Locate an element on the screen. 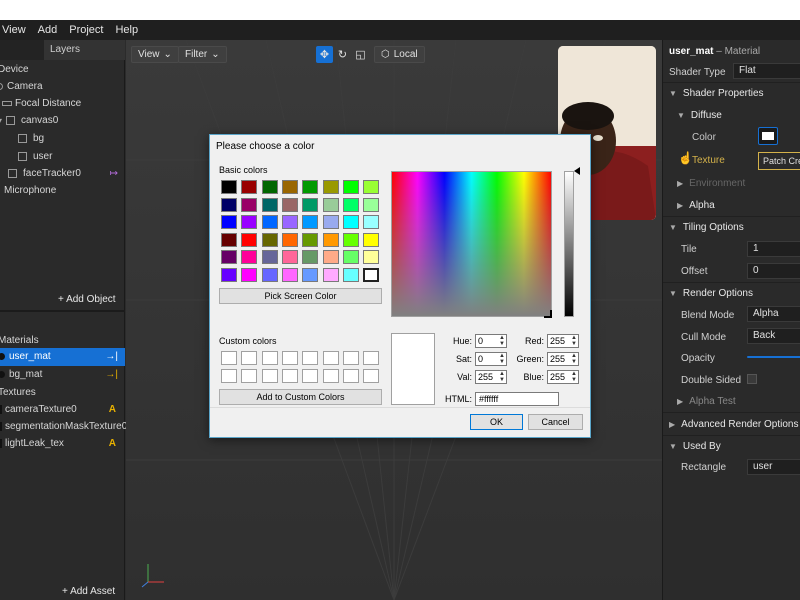 This screenshot has width=800, height=600. scale-tool-icon: ◱ is located at coordinates (360, 54).